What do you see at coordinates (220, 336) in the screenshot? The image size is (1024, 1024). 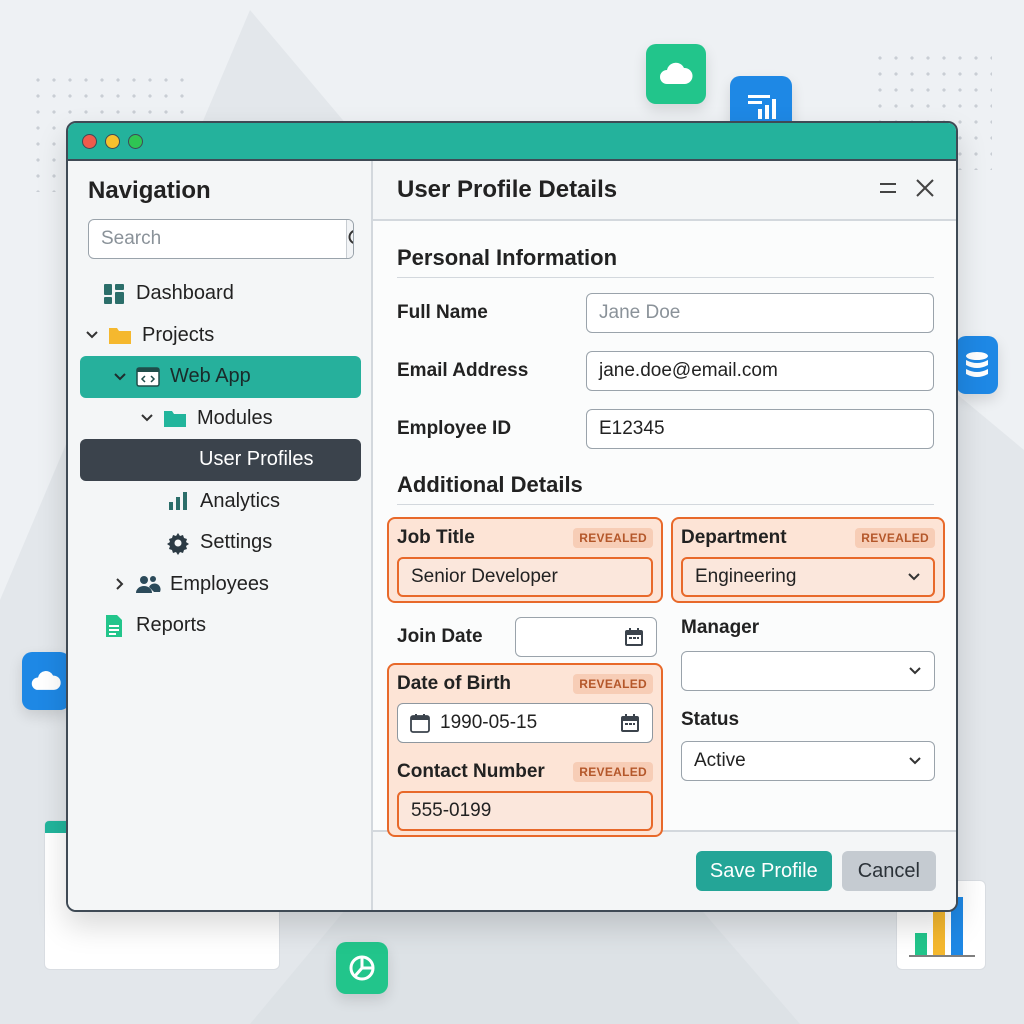 I see `sidebar-item-projects: Projects` at bounding box center [220, 336].